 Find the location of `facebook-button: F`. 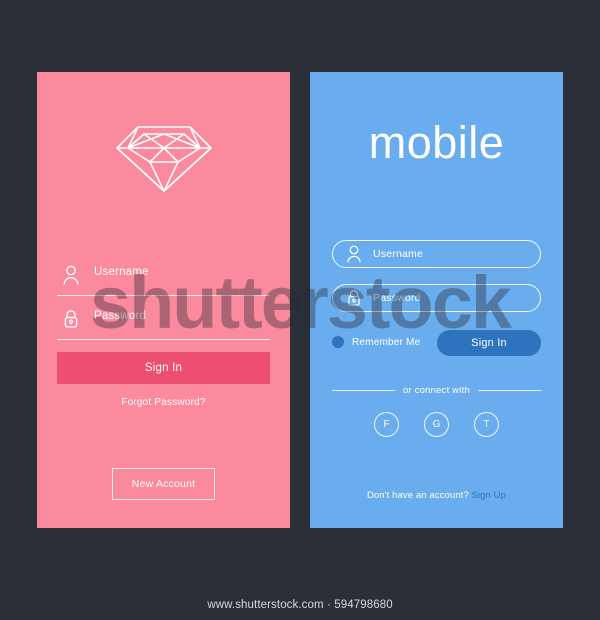

facebook-button: F is located at coordinates (386, 424).